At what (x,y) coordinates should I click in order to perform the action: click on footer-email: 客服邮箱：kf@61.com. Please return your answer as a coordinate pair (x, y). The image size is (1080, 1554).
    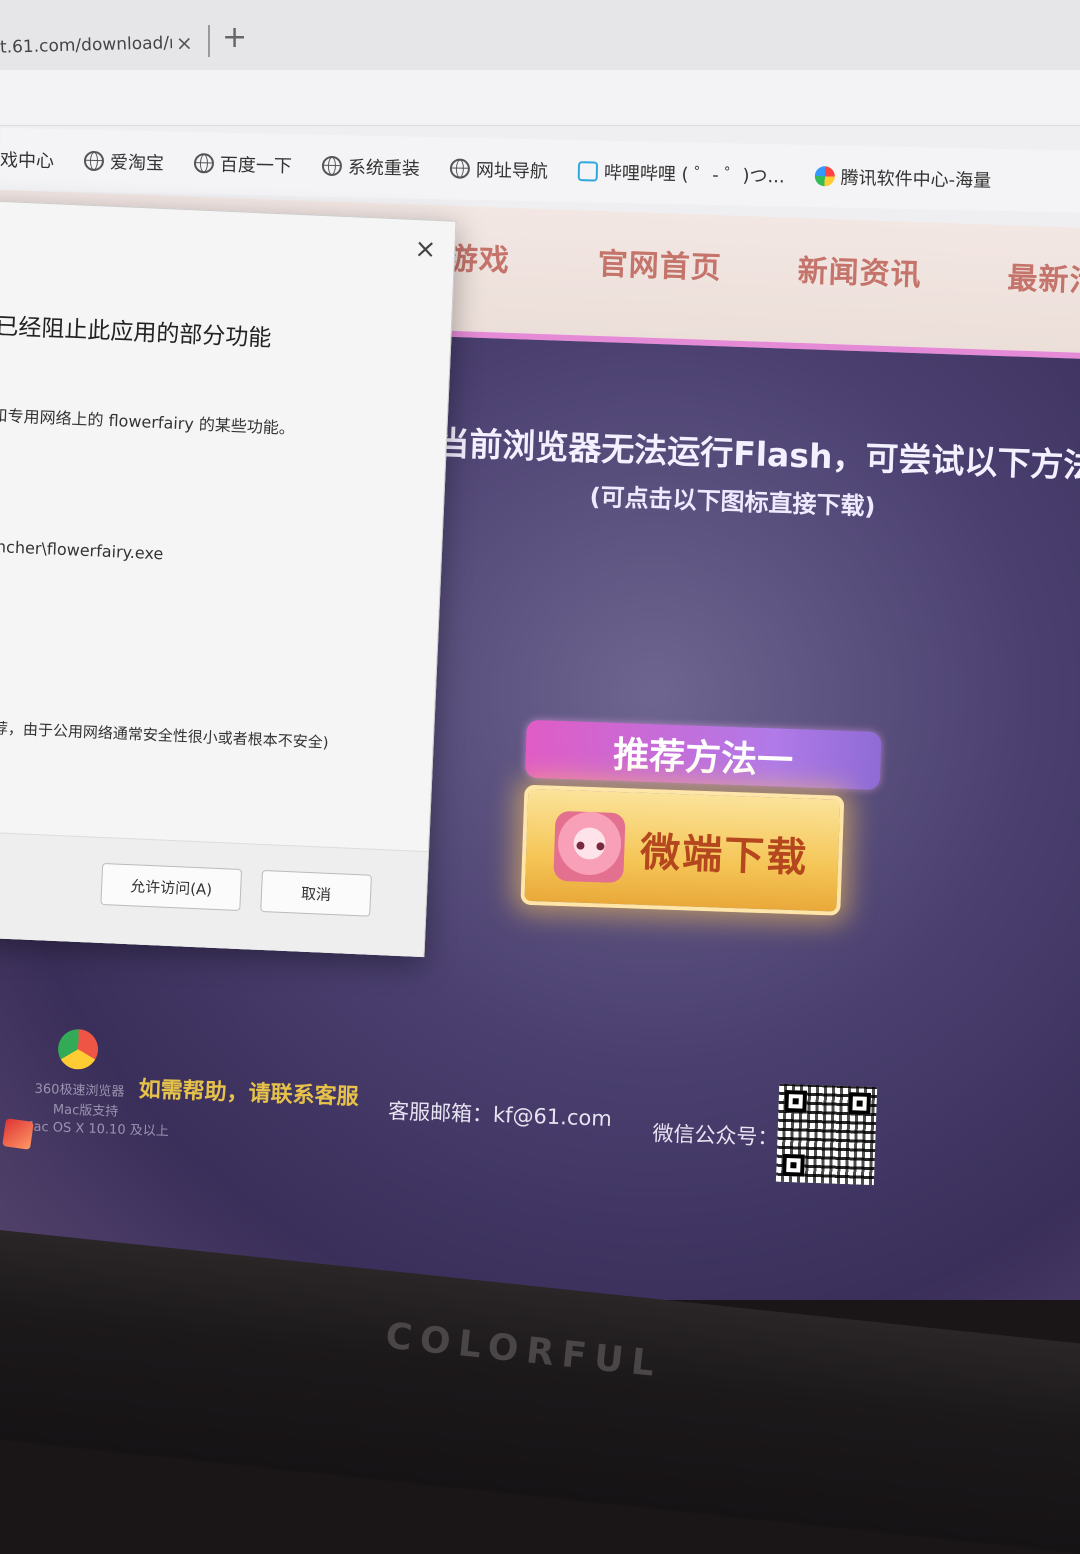
    Looking at the image, I should click on (500, 1115).